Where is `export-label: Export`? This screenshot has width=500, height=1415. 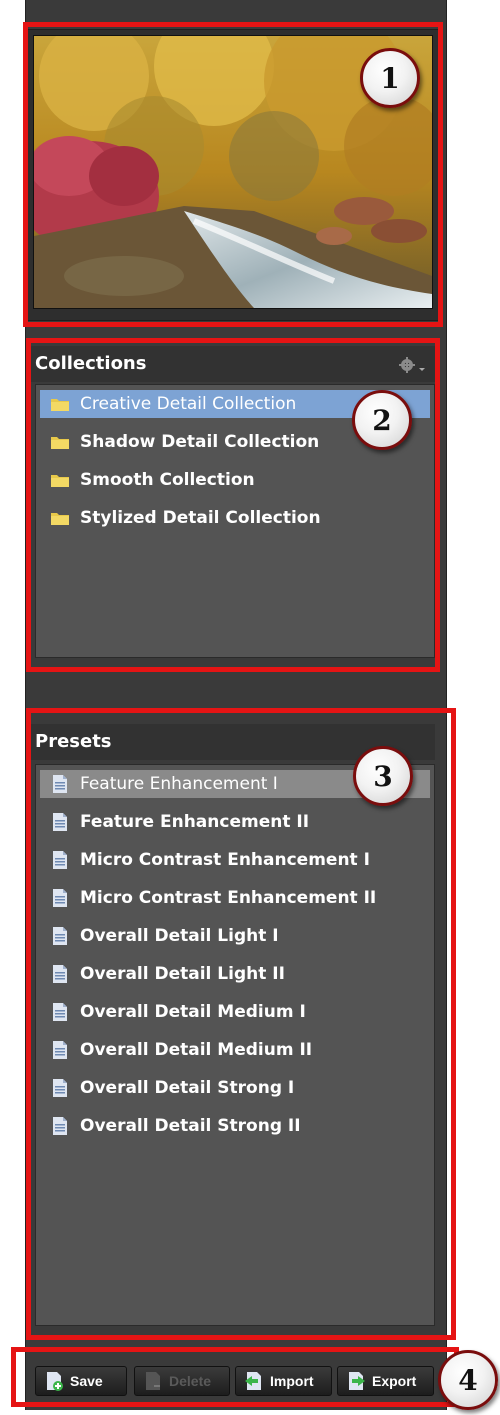
export-label: Export is located at coordinates (394, 1381).